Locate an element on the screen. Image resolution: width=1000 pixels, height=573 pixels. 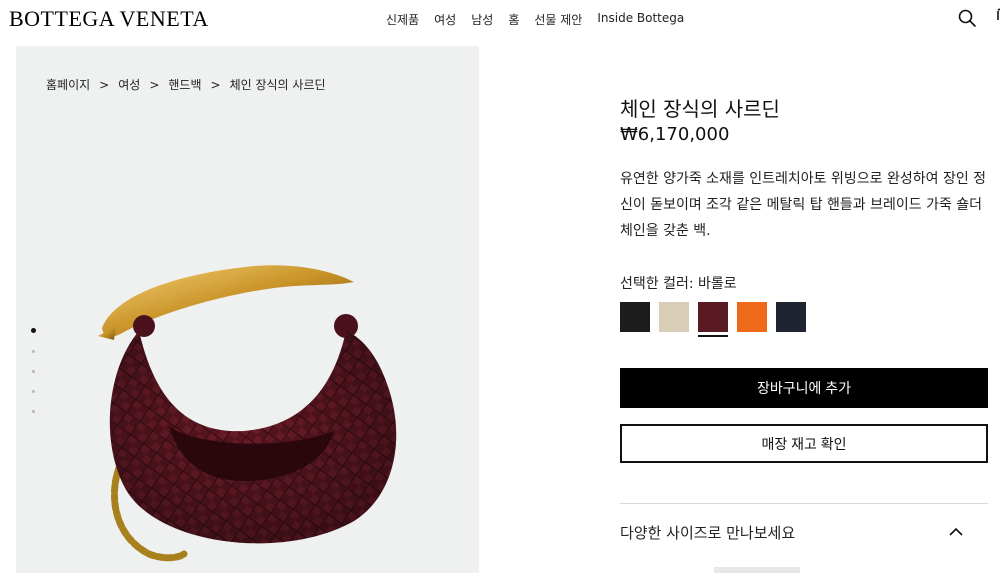
check-store-stock-button: 매장 재고 확인 is located at coordinates (804, 443).